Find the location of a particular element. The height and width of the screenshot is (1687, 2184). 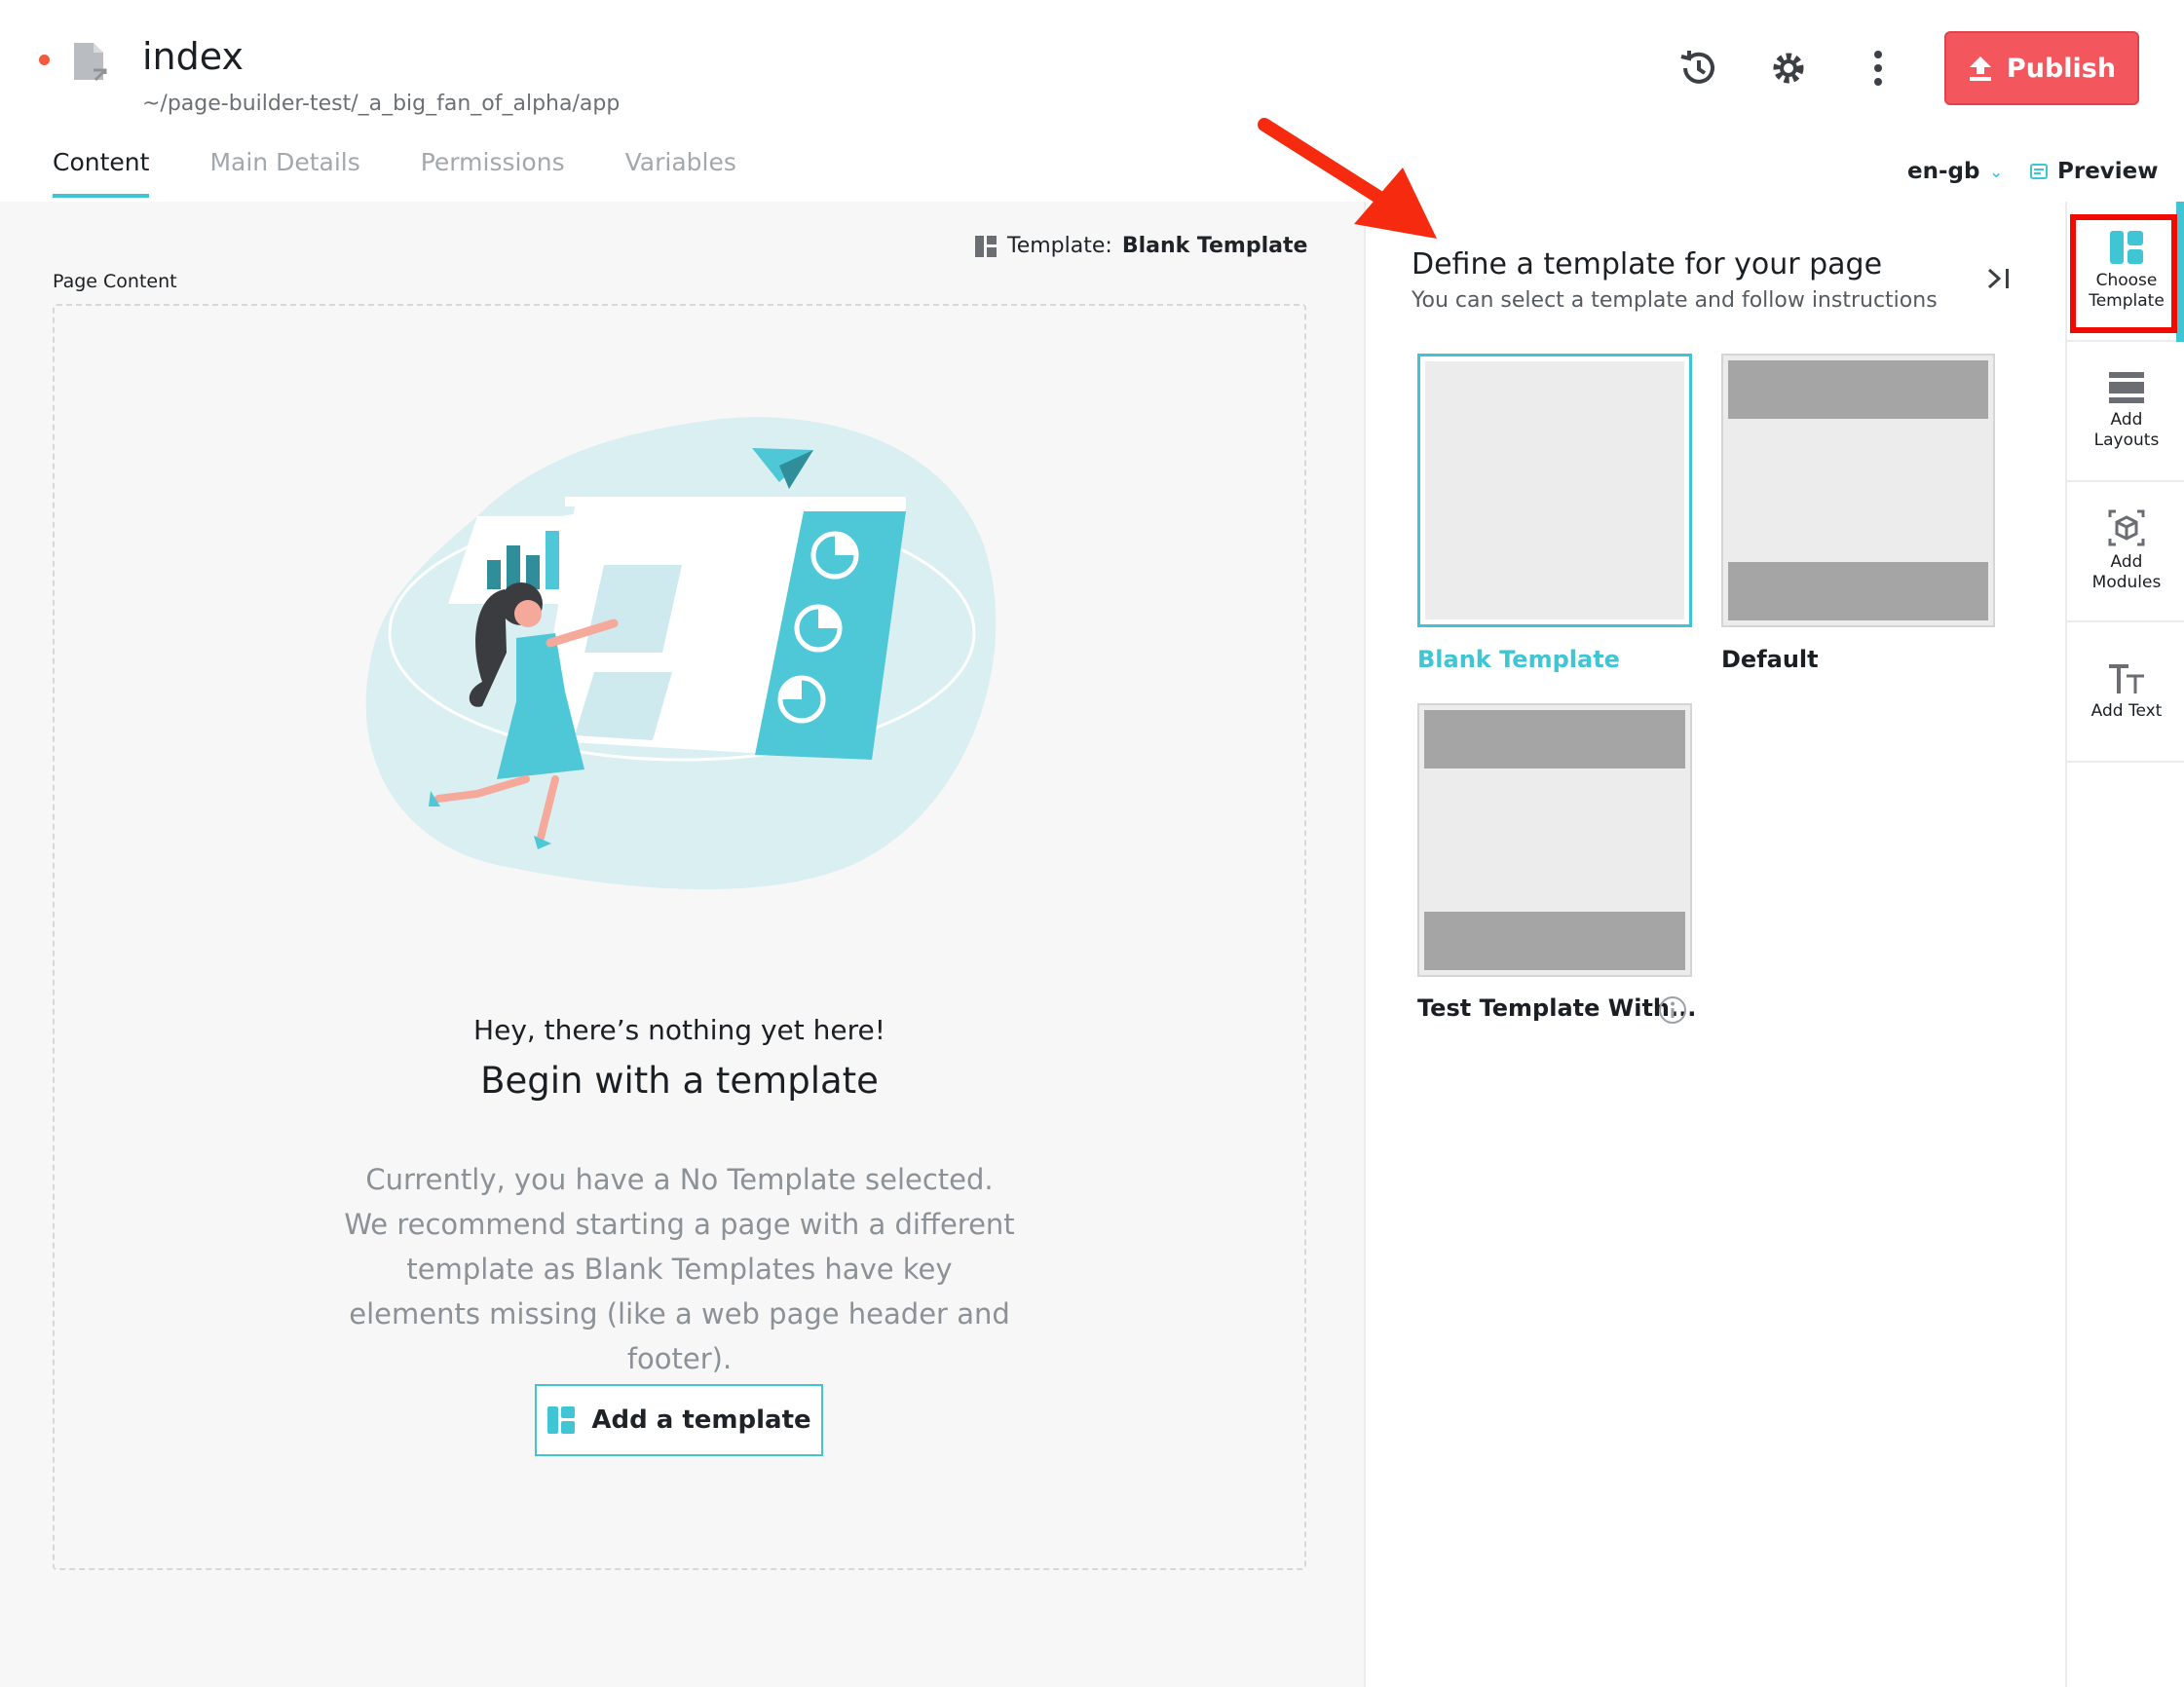

history-button is located at coordinates (1699, 68).